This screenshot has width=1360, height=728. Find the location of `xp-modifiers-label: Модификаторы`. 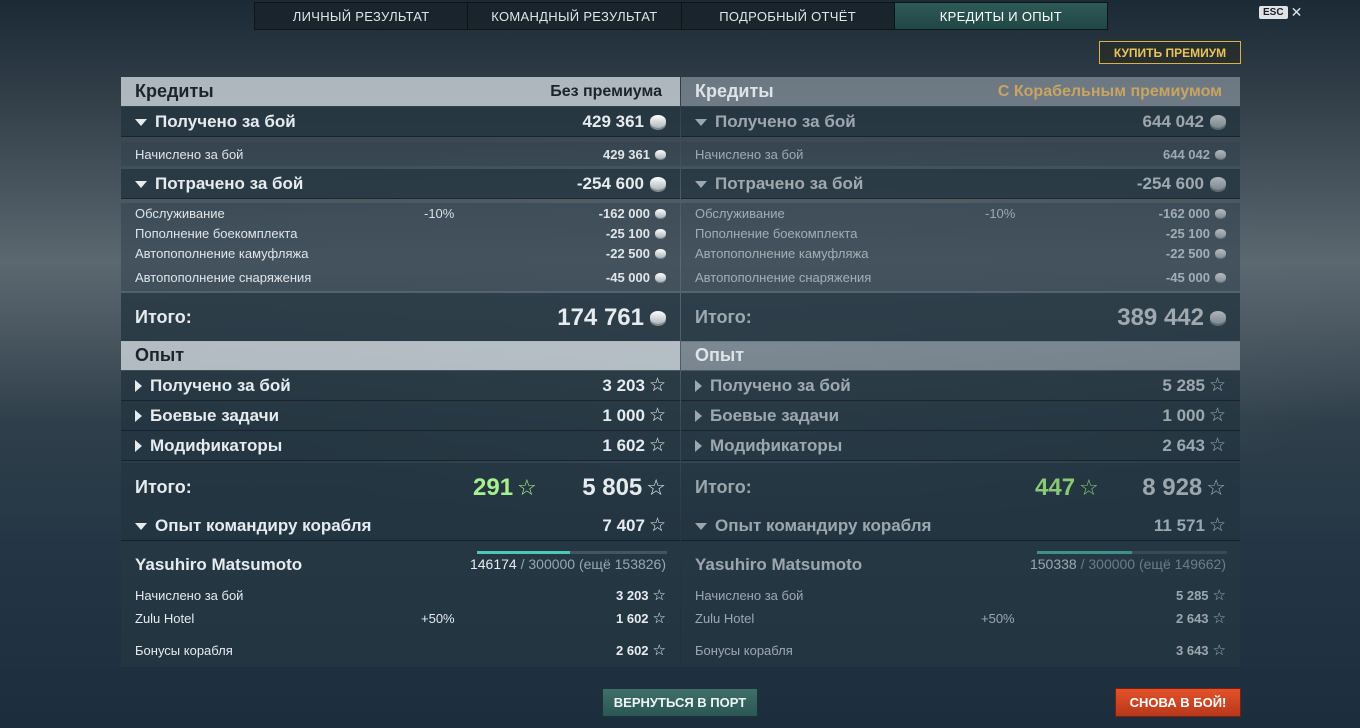

xp-modifiers-label: Модификаторы is located at coordinates (776, 445).